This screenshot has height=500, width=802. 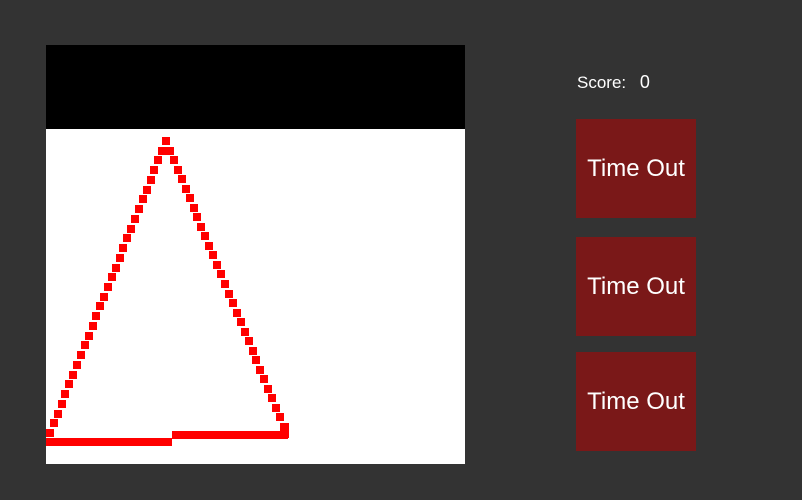 I want to click on answer-button-1-label: Time Out, so click(x=636, y=168).